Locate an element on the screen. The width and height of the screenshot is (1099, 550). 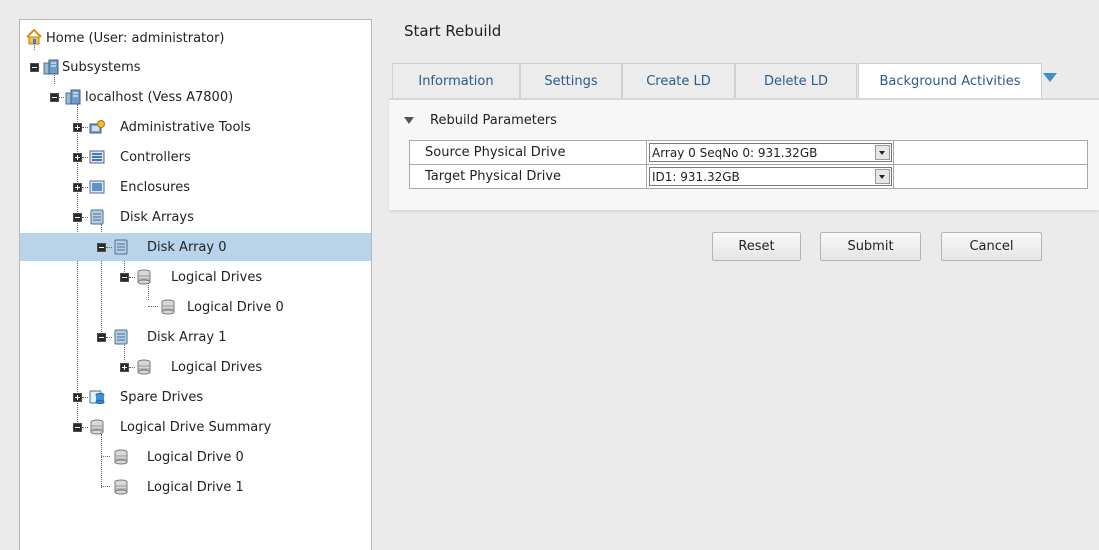
enclosure-icon is located at coordinates (97, 187).